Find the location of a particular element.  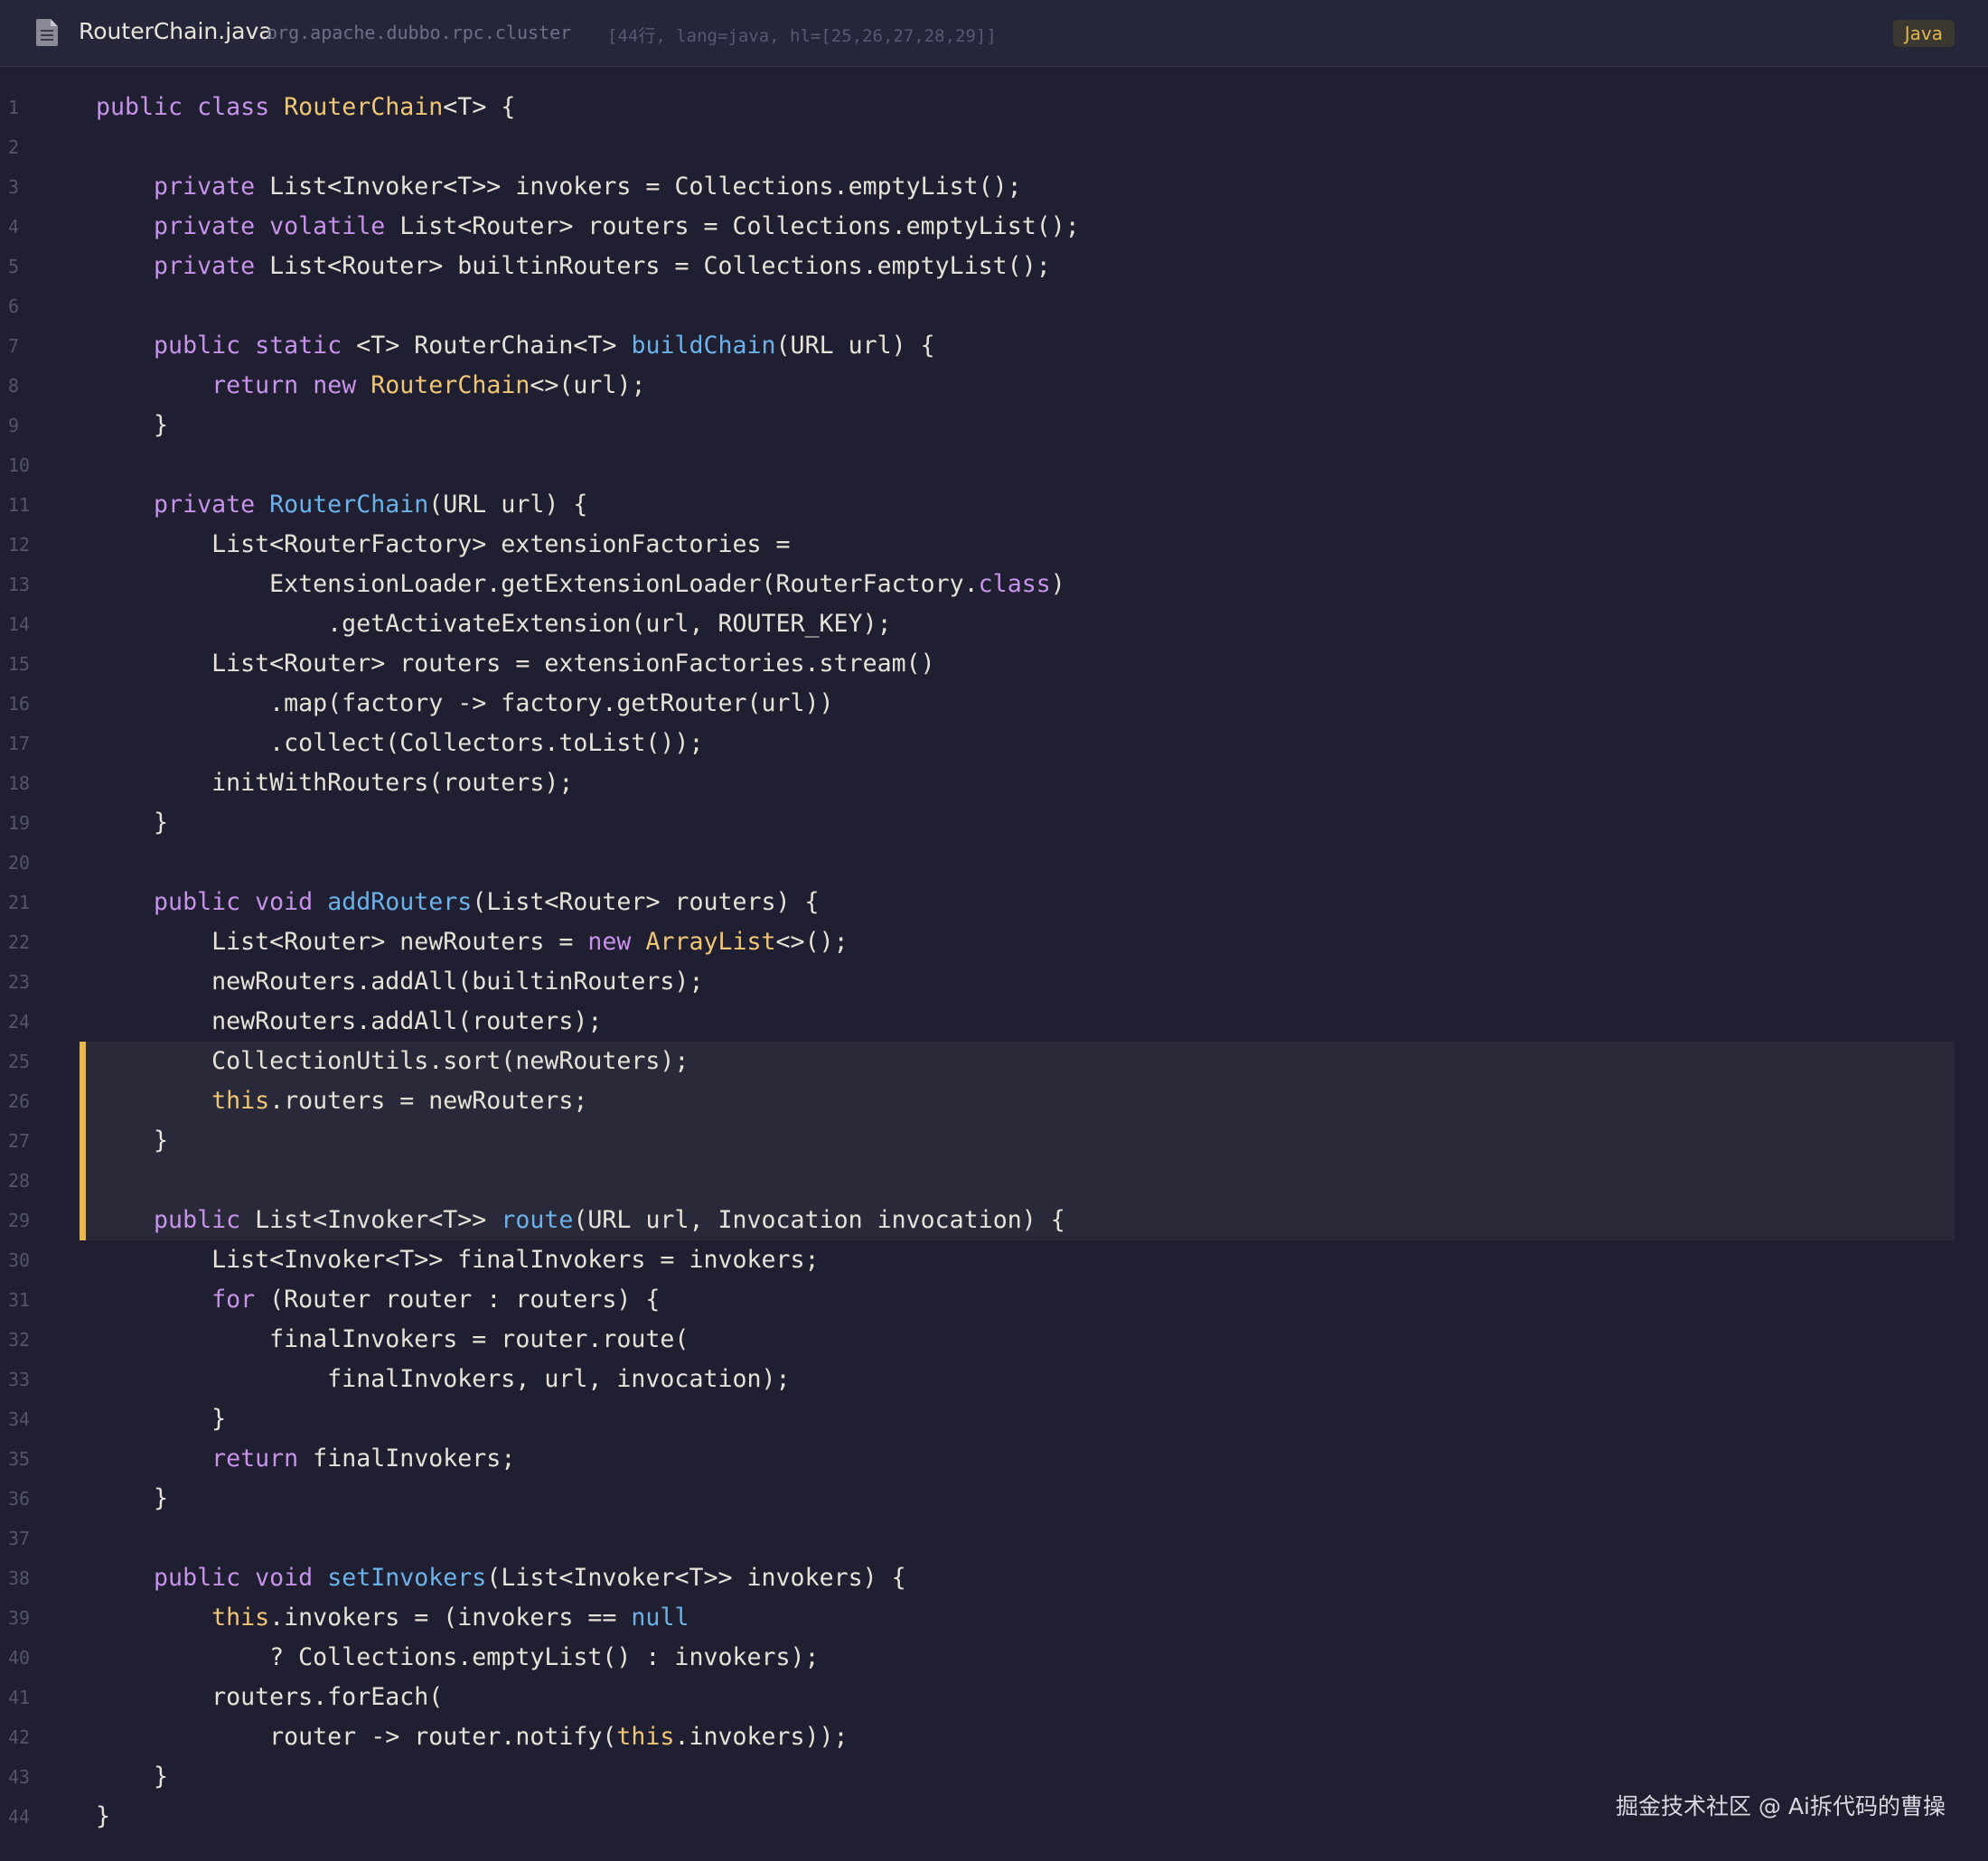

line-number: 21 is located at coordinates (19, 902).